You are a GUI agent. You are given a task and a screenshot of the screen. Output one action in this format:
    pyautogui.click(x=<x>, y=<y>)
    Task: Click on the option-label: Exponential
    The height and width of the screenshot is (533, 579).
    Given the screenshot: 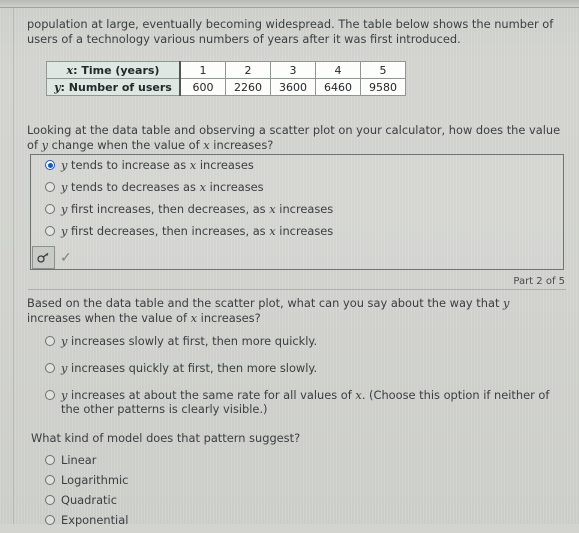 What is the action you would take?
    pyautogui.click(x=95, y=520)
    